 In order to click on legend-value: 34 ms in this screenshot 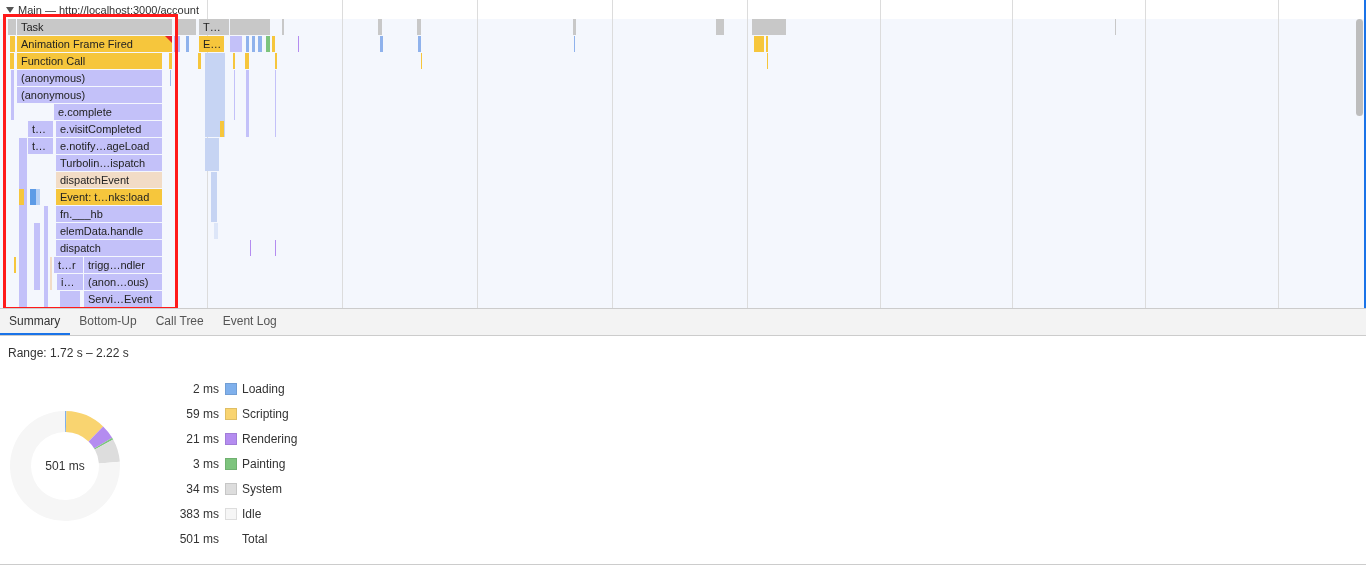, I will do `click(202, 489)`.